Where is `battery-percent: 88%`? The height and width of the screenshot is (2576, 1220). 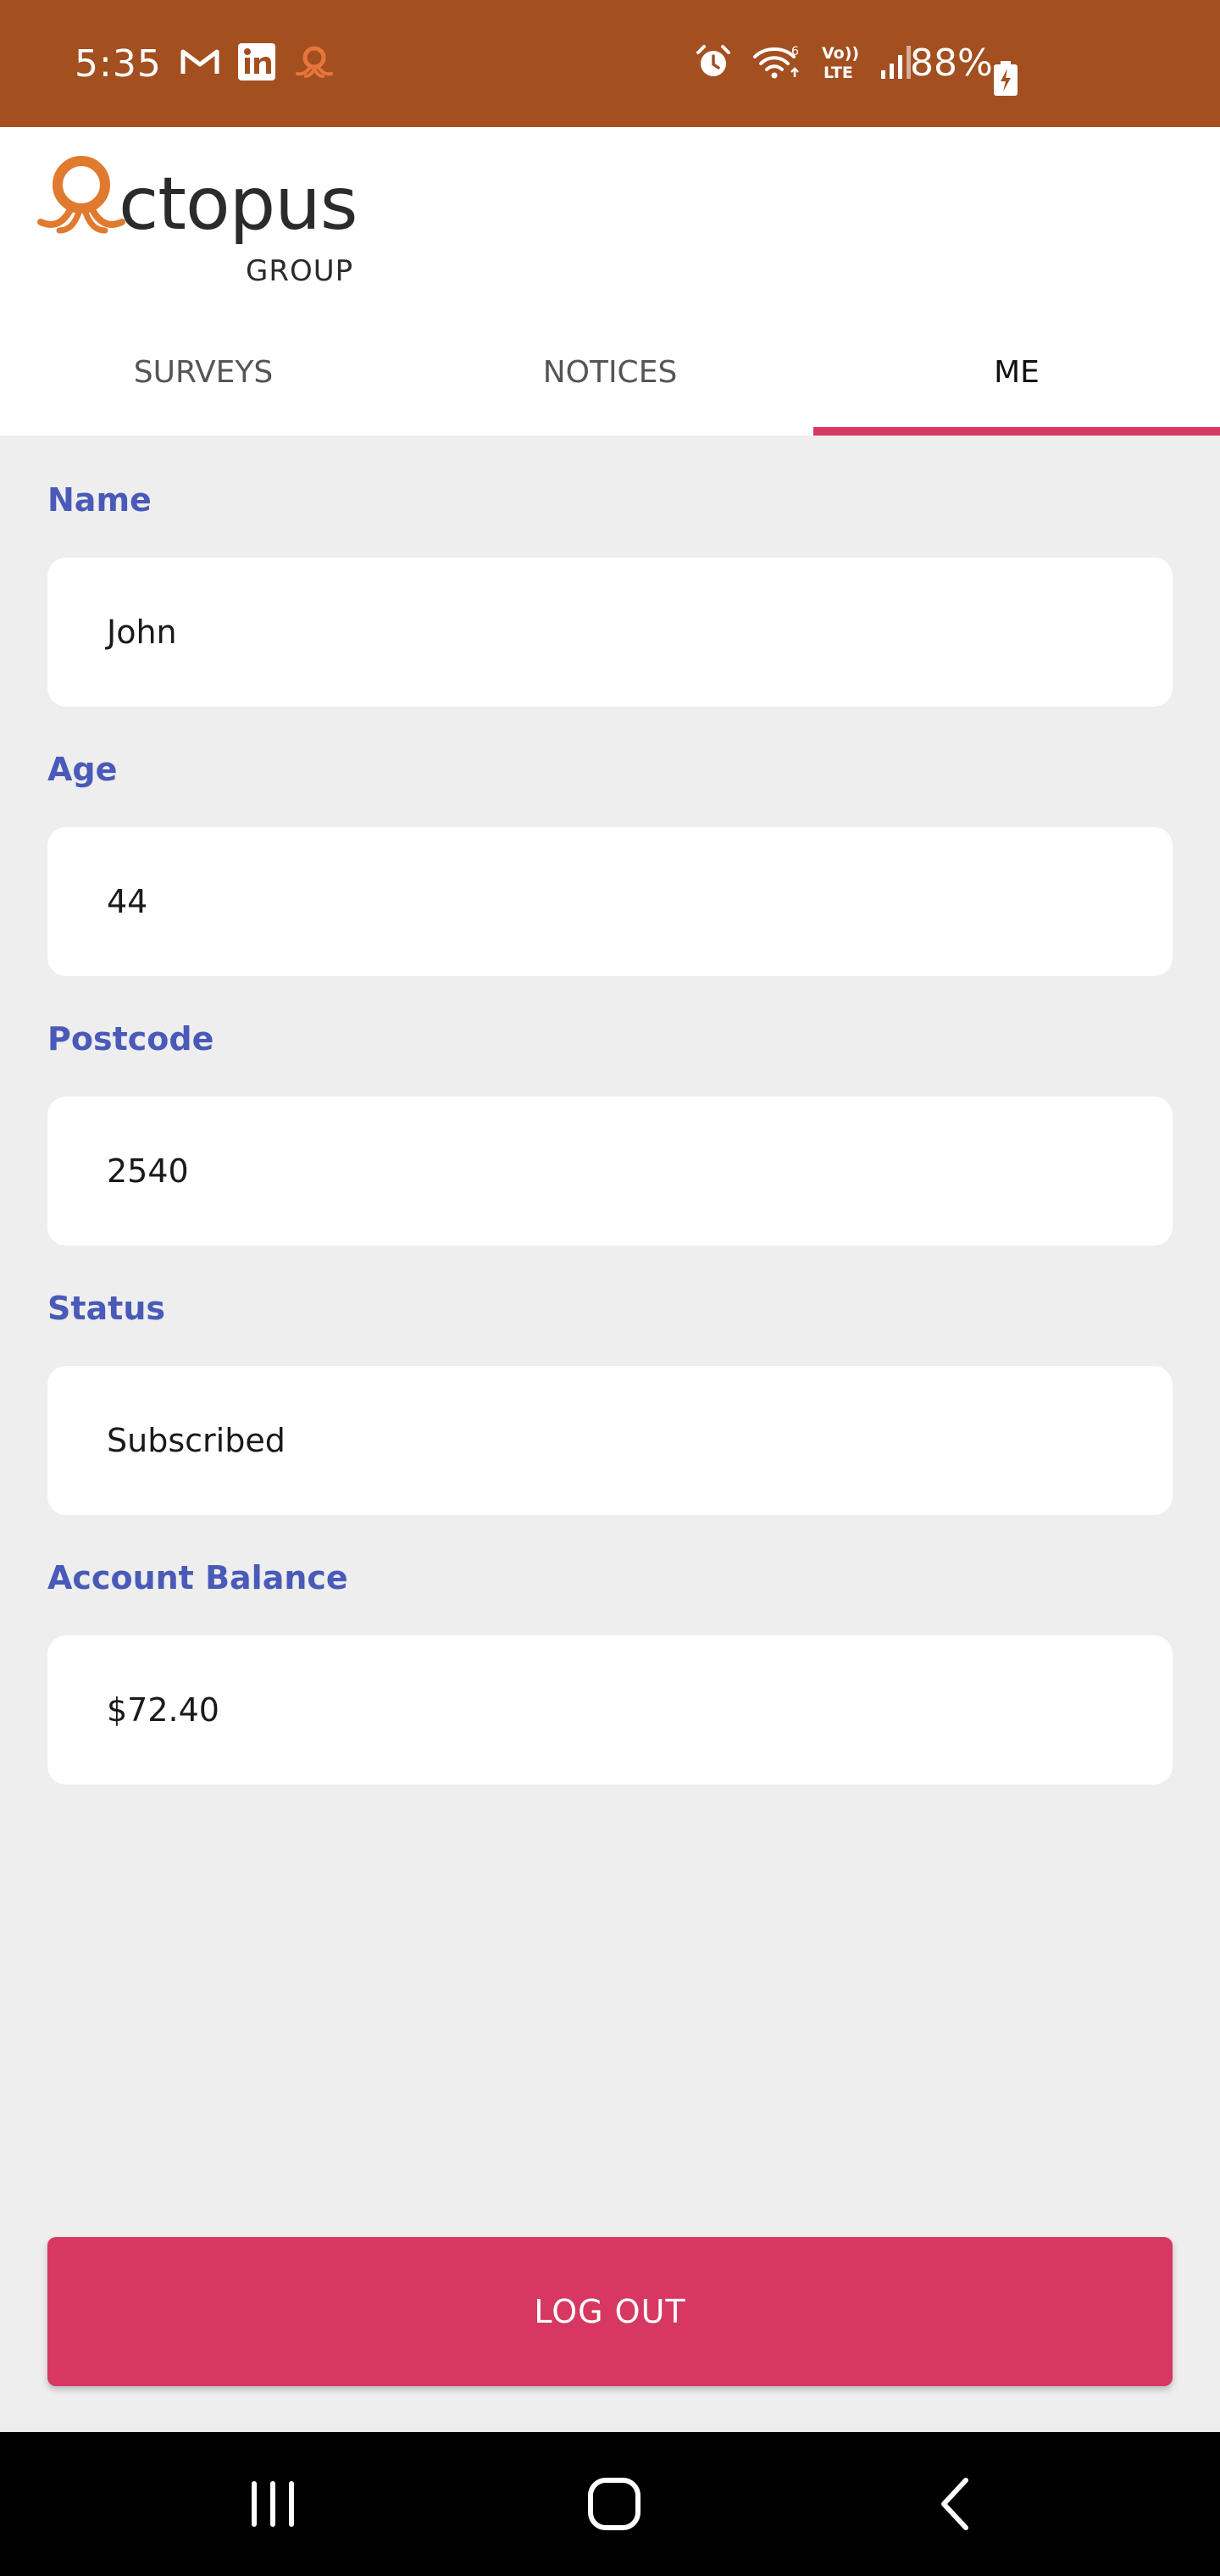
battery-percent: 88% is located at coordinates (951, 63).